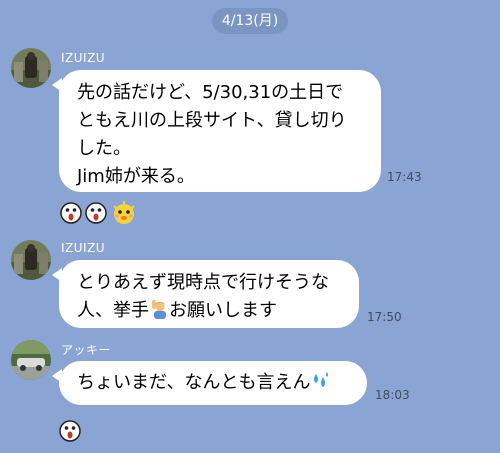 Image resolution: width=500 pixels, height=453 pixels. What do you see at coordinates (392, 395) in the screenshot?
I see `message-time: 18:03` at bounding box center [392, 395].